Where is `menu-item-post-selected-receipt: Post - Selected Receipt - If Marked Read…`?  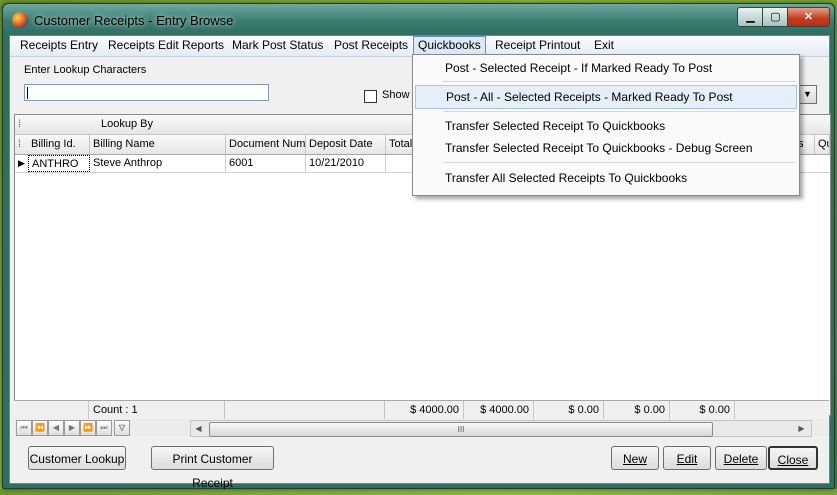
menu-item-post-selected-receipt: Post - Selected Receipt - If Marked Read… is located at coordinates (606, 68).